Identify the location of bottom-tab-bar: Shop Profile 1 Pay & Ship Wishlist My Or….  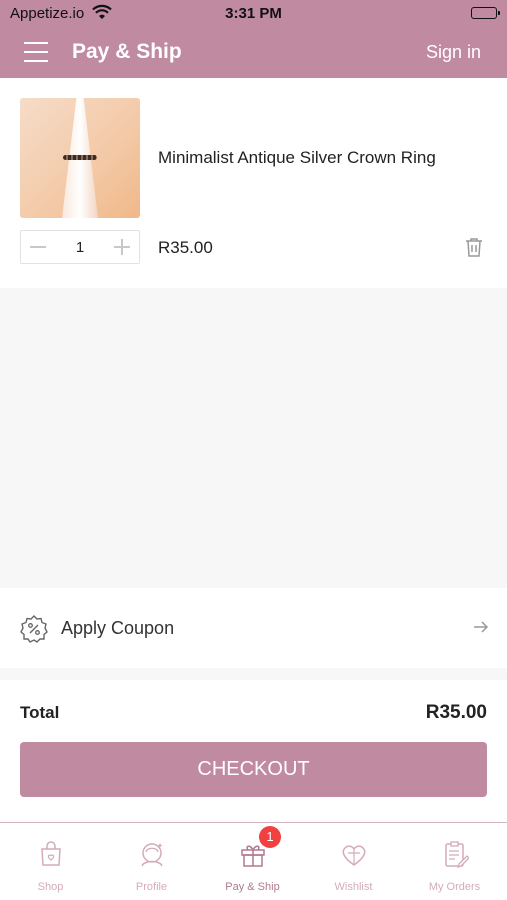
(253, 861).